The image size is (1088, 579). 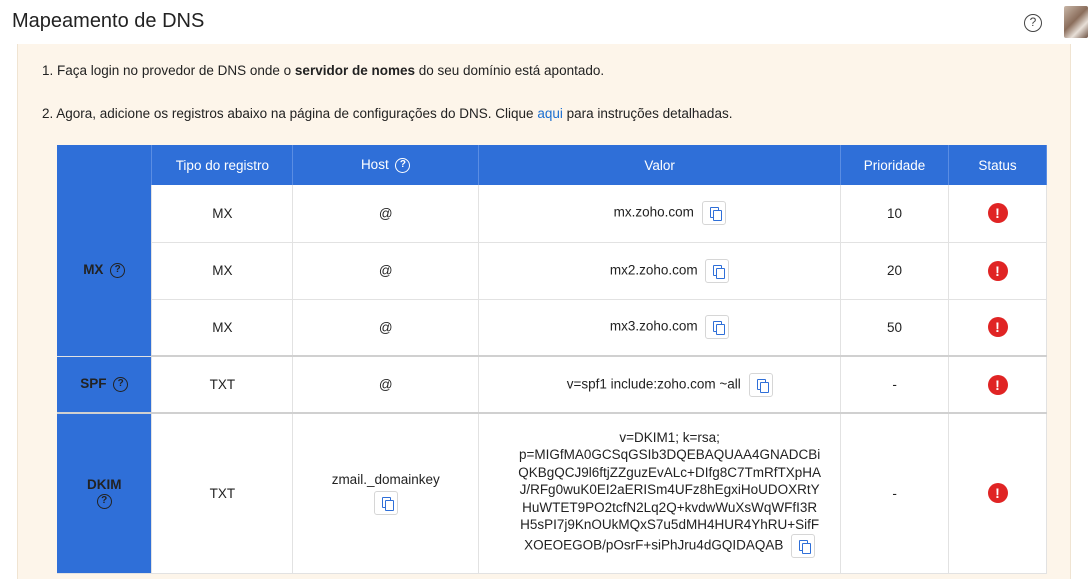 What do you see at coordinates (653, 326) in the screenshot?
I see `record-value-text: mx3.zoho.com` at bounding box center [653, 326].